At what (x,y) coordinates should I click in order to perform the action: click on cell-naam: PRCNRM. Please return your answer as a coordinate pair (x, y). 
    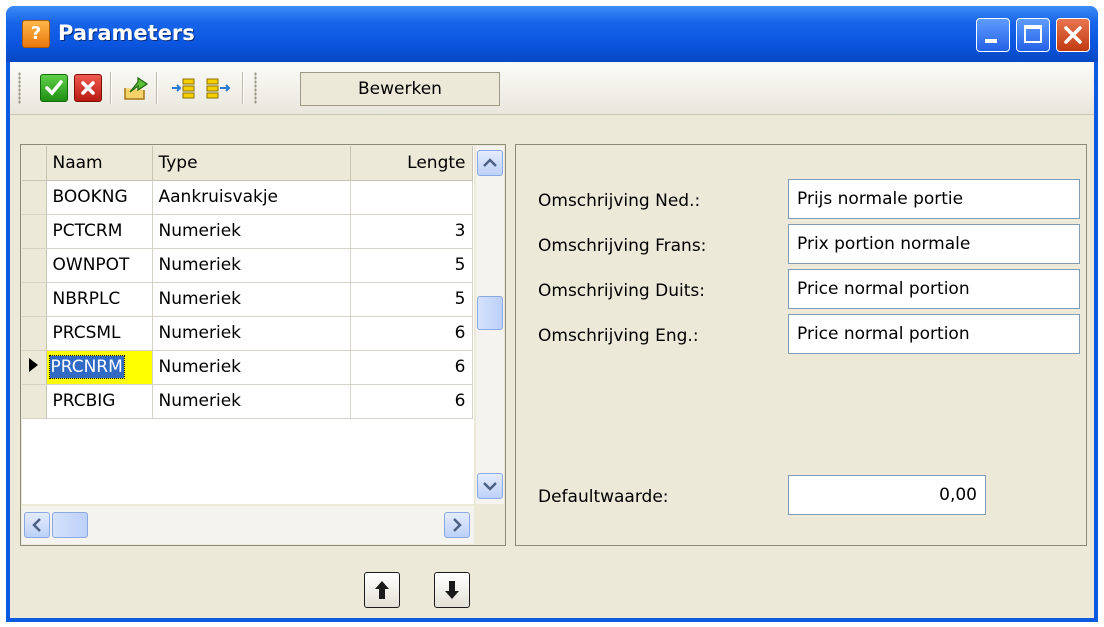
    Looking at the image, I should click on (99, 367).